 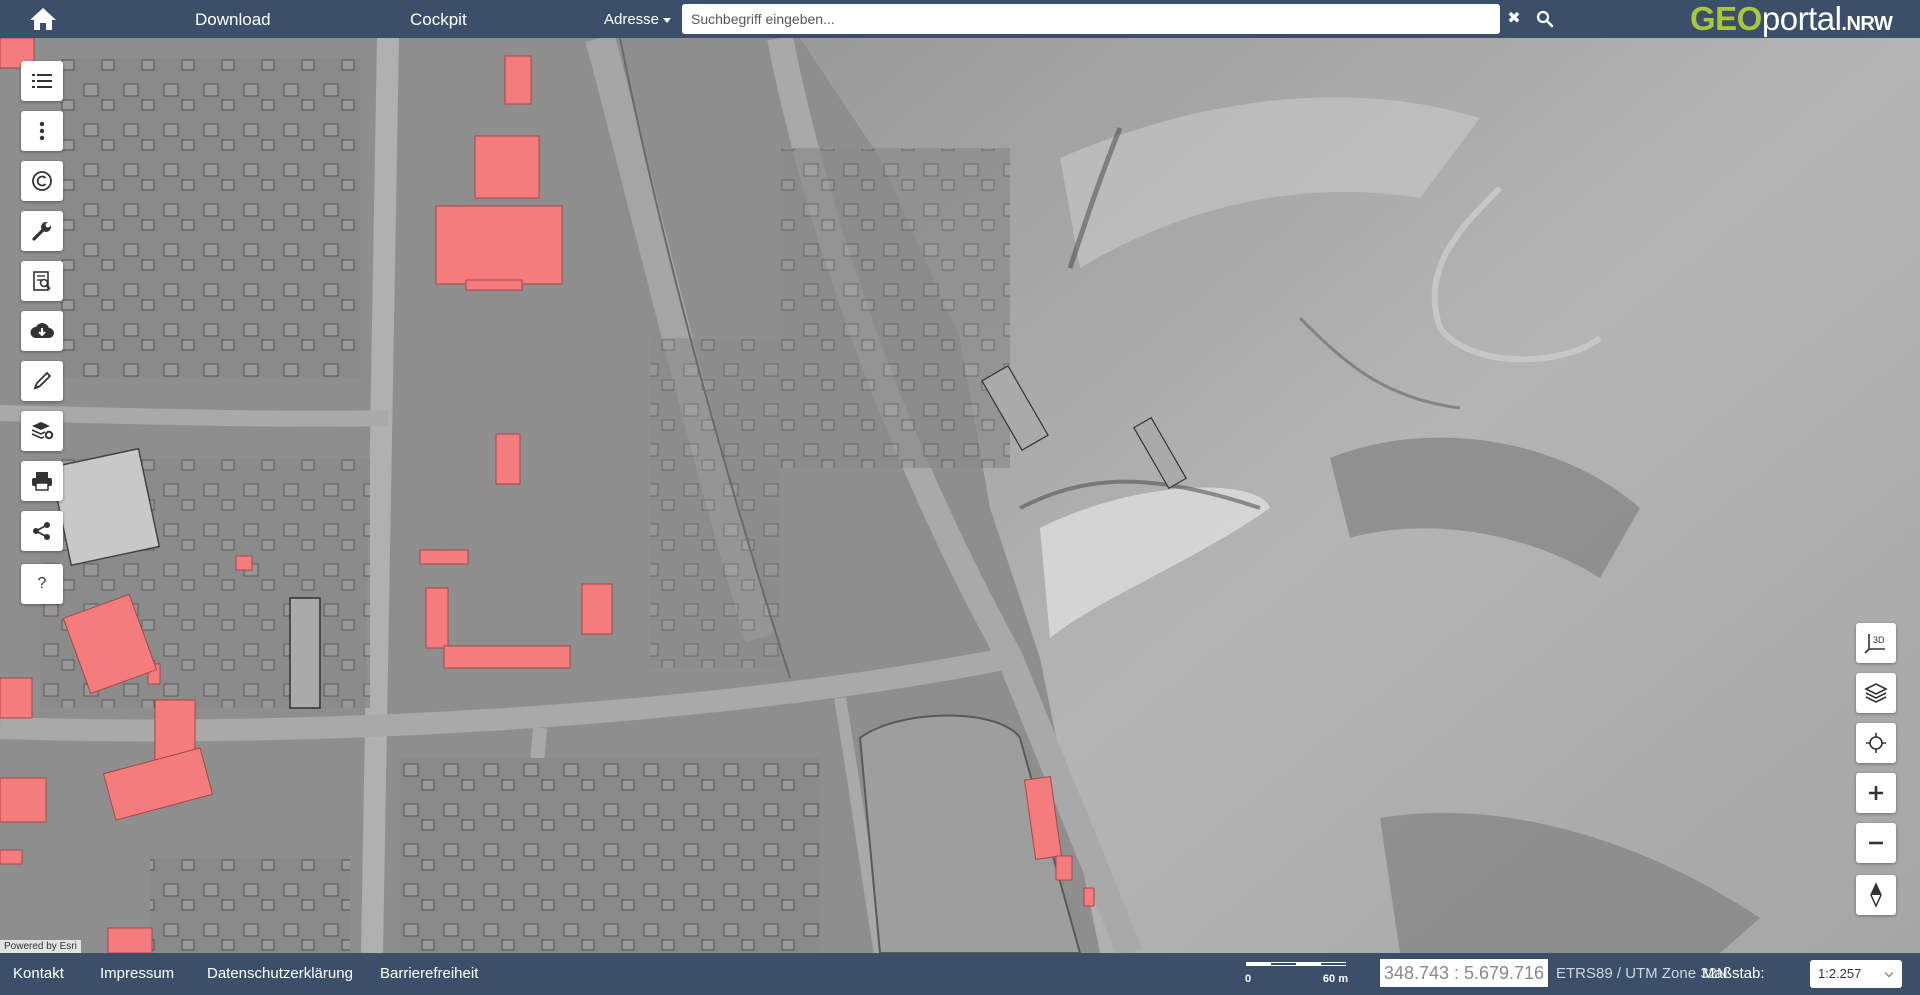 I want to click on 3d-view-button: 3D, so click(x=1876, y=643).